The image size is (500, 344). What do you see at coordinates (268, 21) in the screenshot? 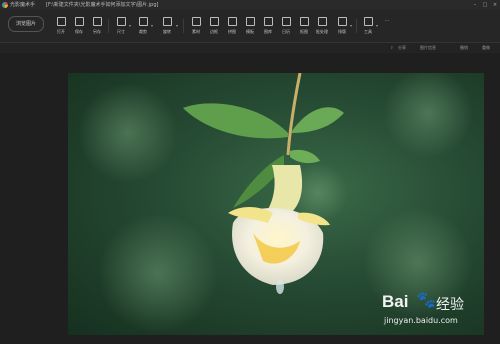
I see `gallery-icon` at bounding box center [268, 21].